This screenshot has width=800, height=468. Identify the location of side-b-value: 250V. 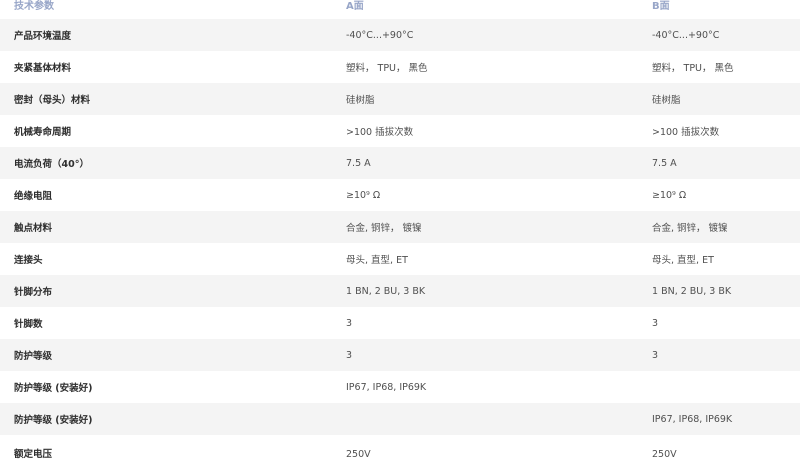
(719, 447).